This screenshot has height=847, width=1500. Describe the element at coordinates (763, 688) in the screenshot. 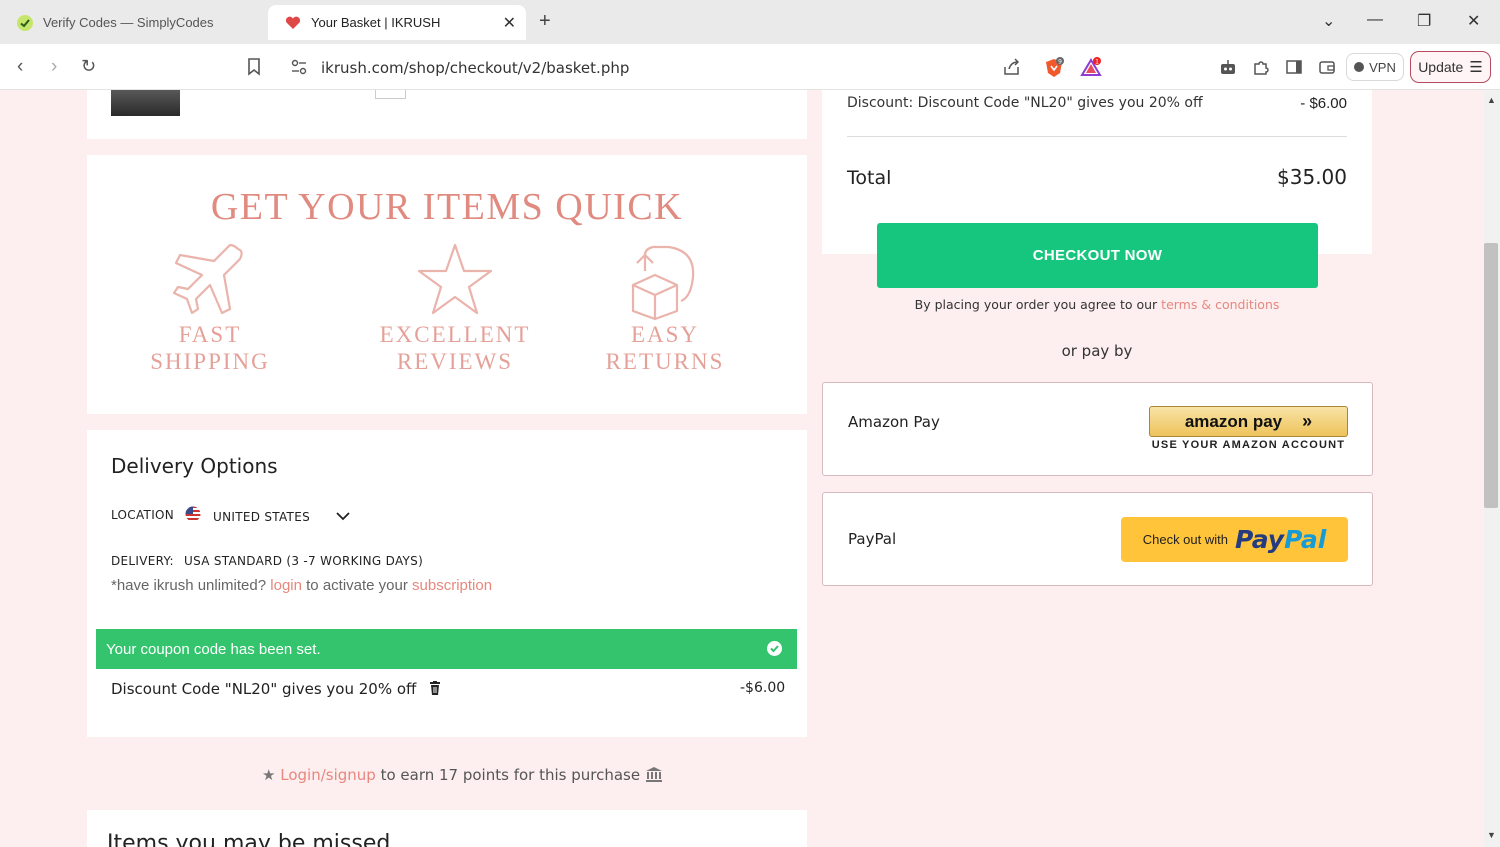

I see `discount-amount: -$6.00` at that location.